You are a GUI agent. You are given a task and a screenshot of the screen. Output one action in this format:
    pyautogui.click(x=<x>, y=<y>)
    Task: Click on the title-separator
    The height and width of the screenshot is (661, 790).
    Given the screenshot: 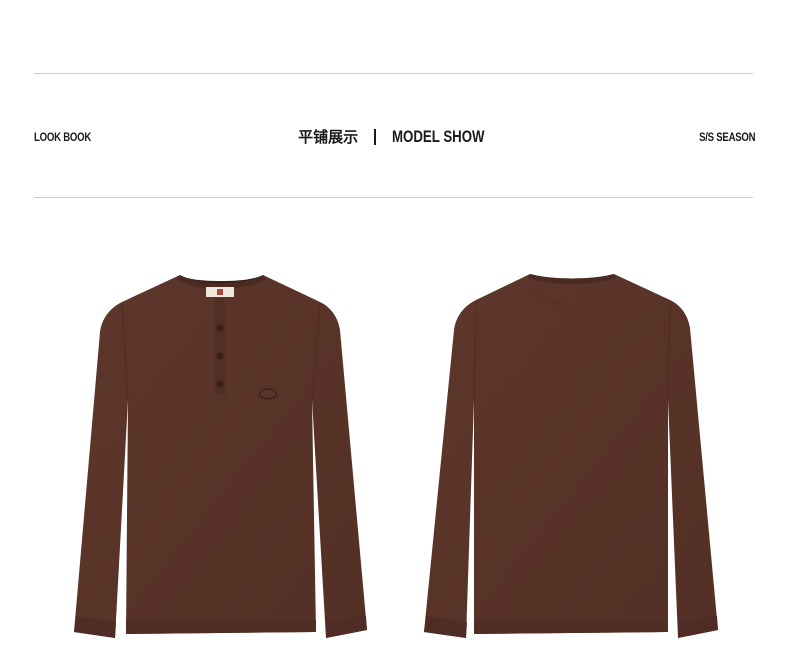 What is the action you would take?
    pyautogui.click(x=375, y=137)
    